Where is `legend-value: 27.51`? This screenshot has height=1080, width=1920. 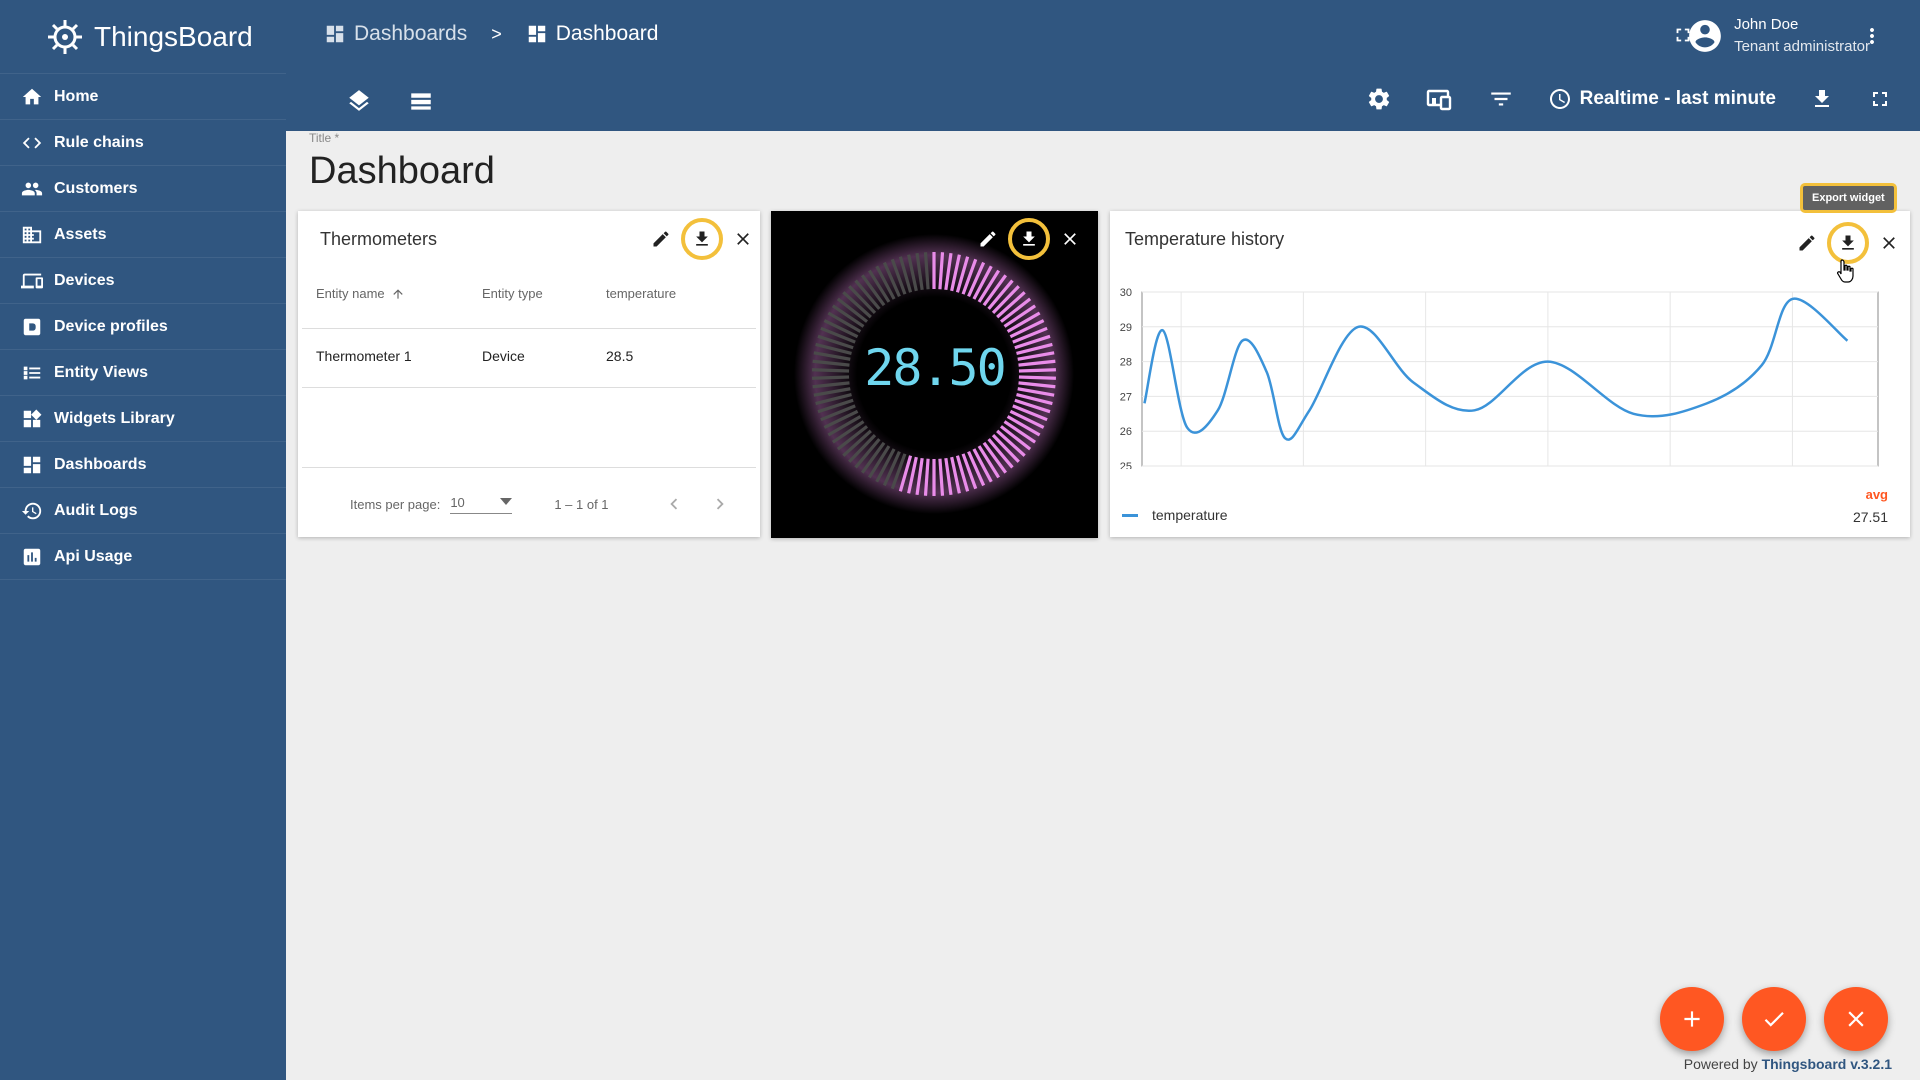
legend-value: 27.51 is located at coordinates (1870, 517).